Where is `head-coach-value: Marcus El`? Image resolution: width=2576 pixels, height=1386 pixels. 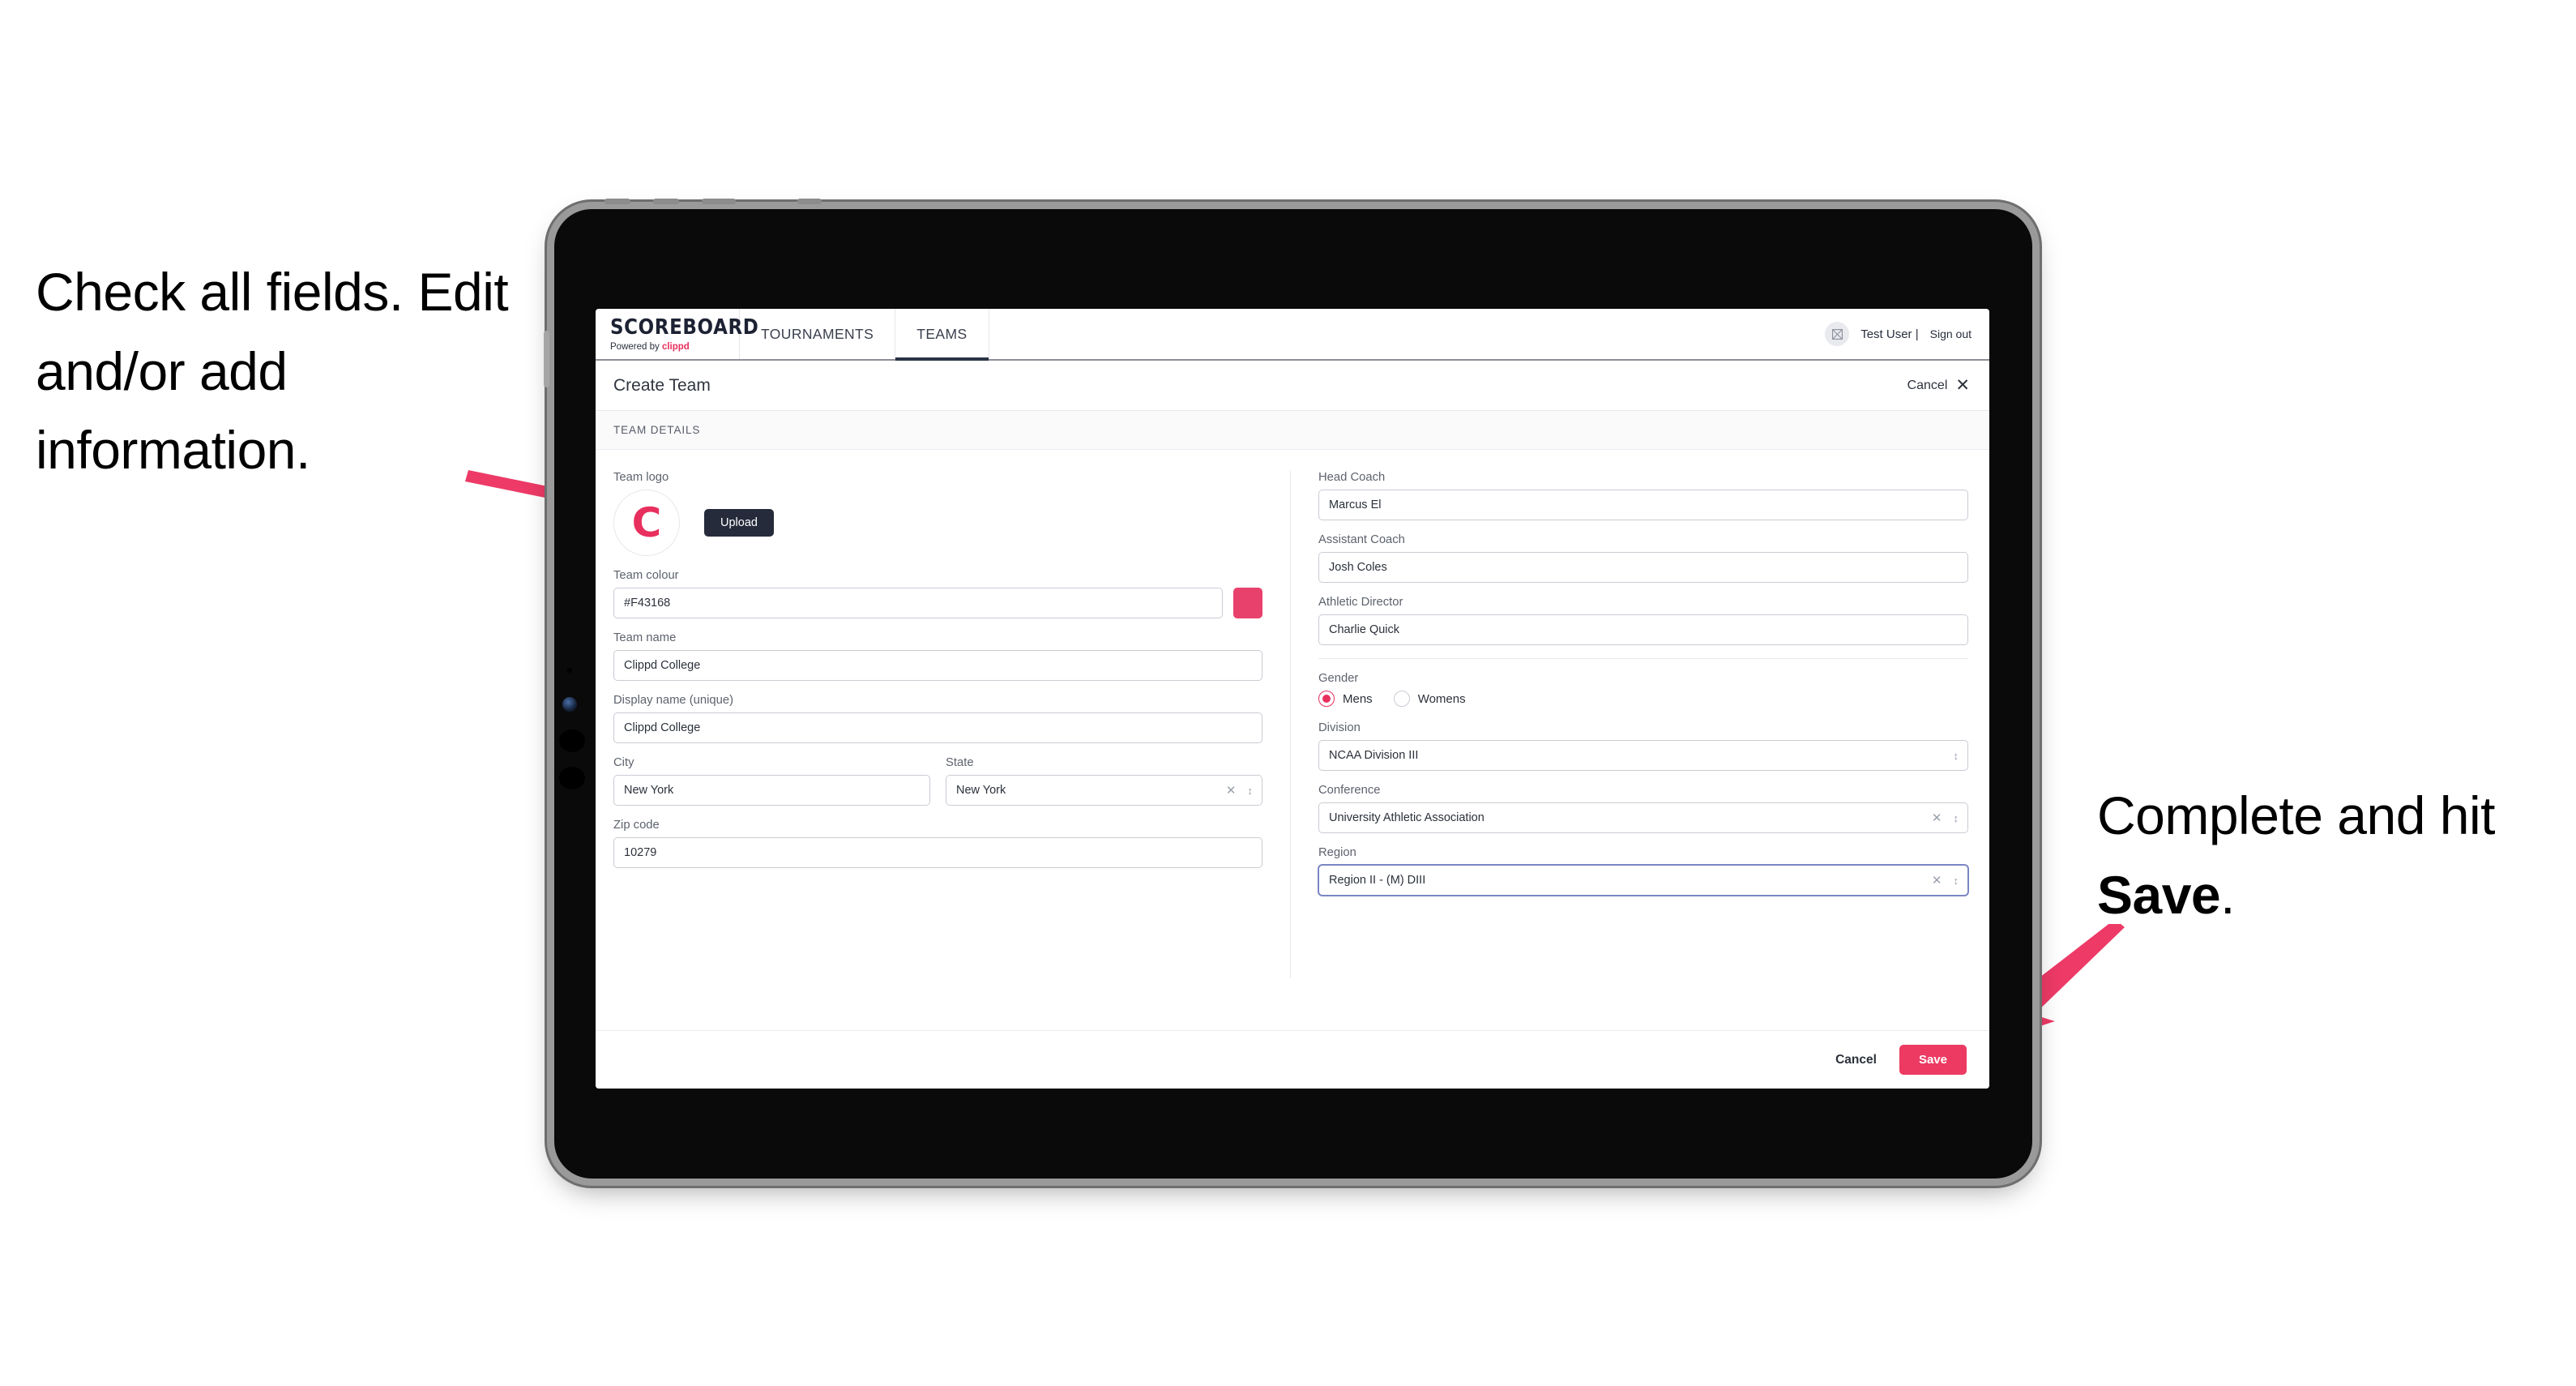 head-coach-value: Marcus El is located at coordinates (1355, 504).